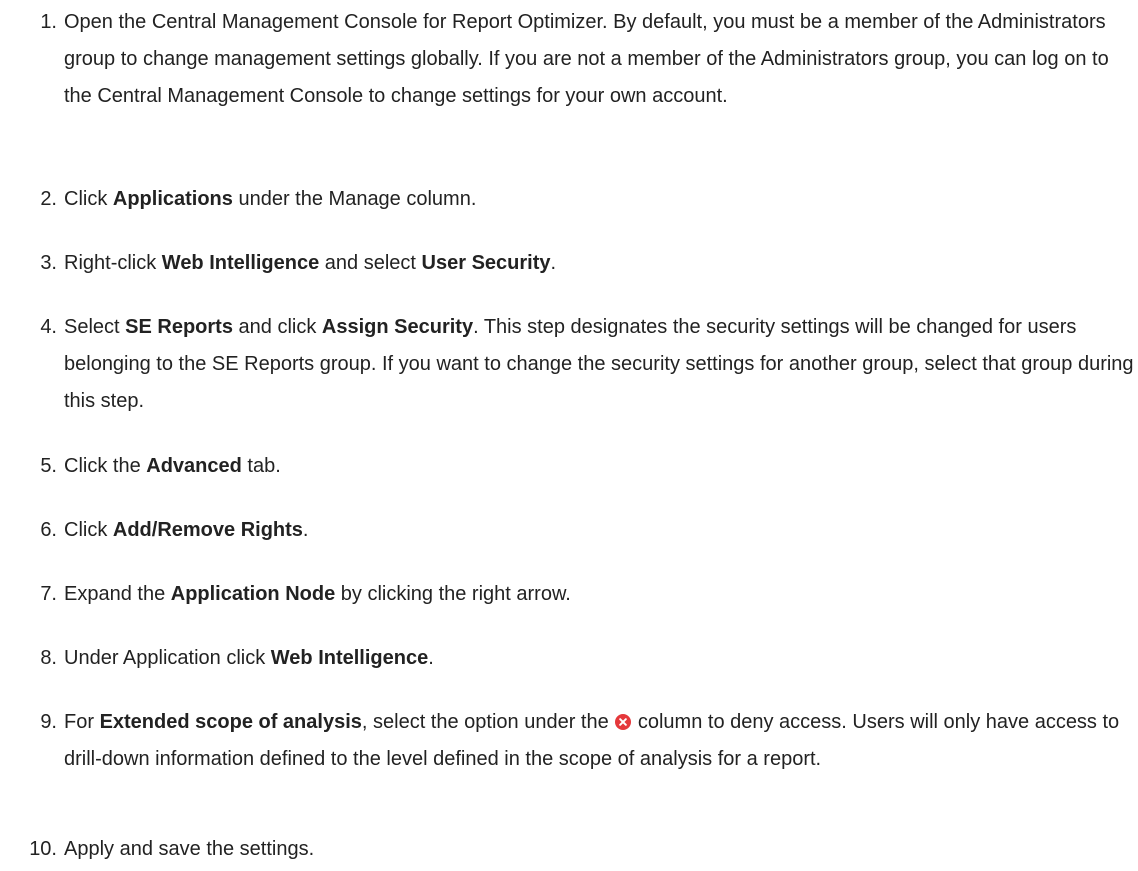 This screenshot has width=1138, height=871. What do you see at coordinates (48, 327) in the screenshot?
I see `step-number: 4.` at bounding box center [48, 327].